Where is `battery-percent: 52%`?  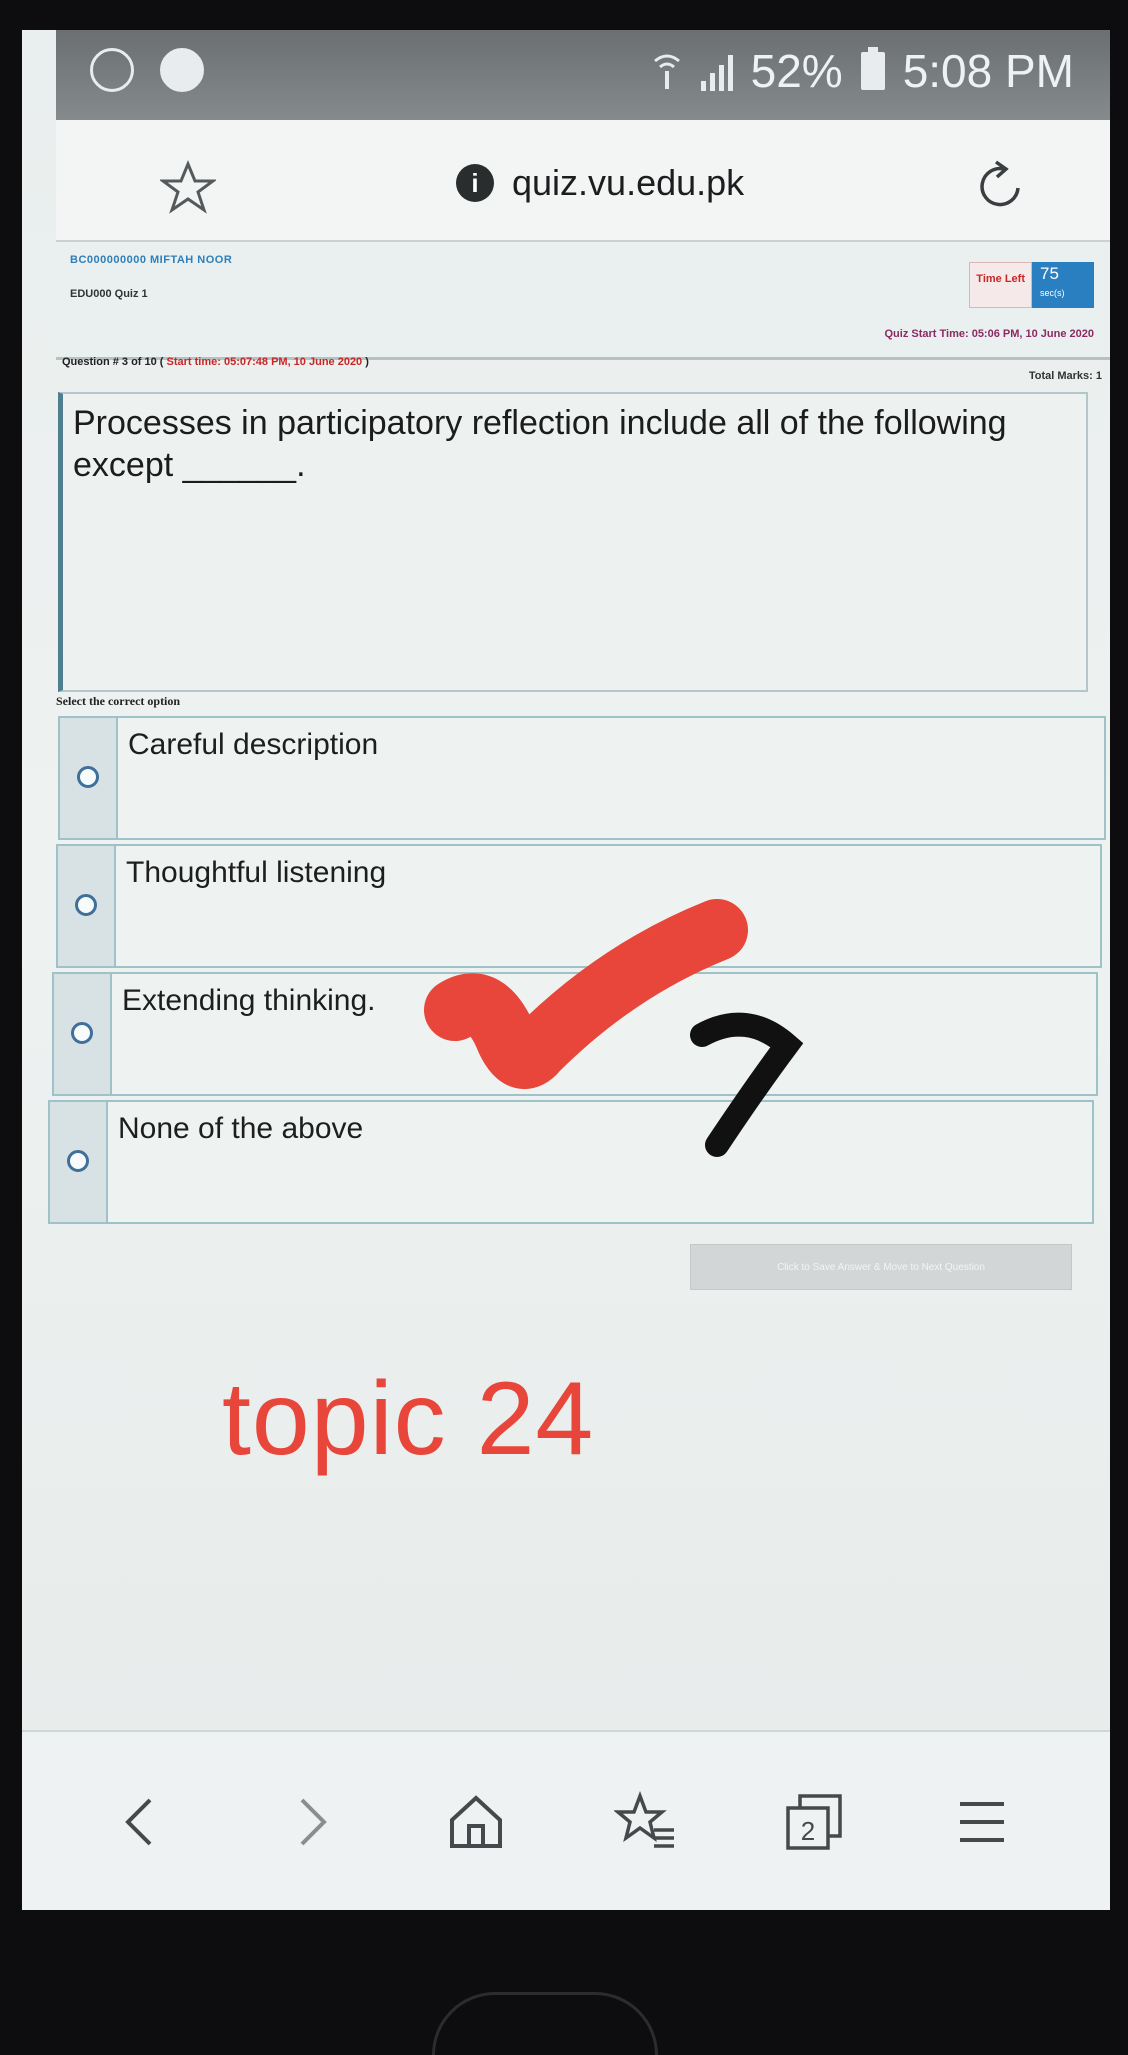
battery-percent: 52% is located at coordinates (796, 71).